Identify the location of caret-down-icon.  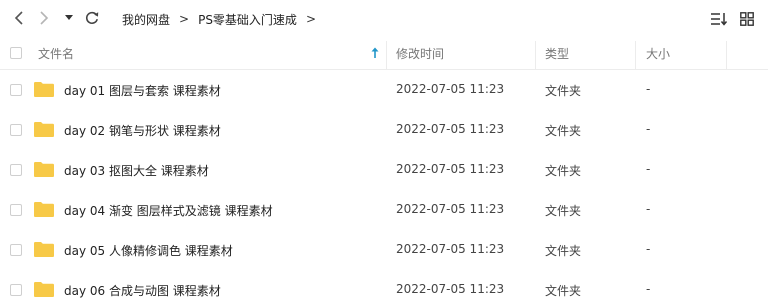
(69, 17).